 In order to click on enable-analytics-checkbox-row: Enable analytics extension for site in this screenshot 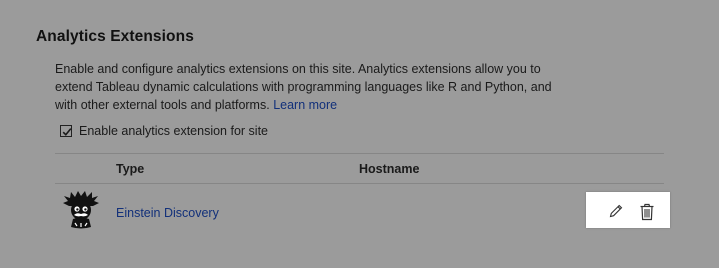, I will do `click(164, 131)`.